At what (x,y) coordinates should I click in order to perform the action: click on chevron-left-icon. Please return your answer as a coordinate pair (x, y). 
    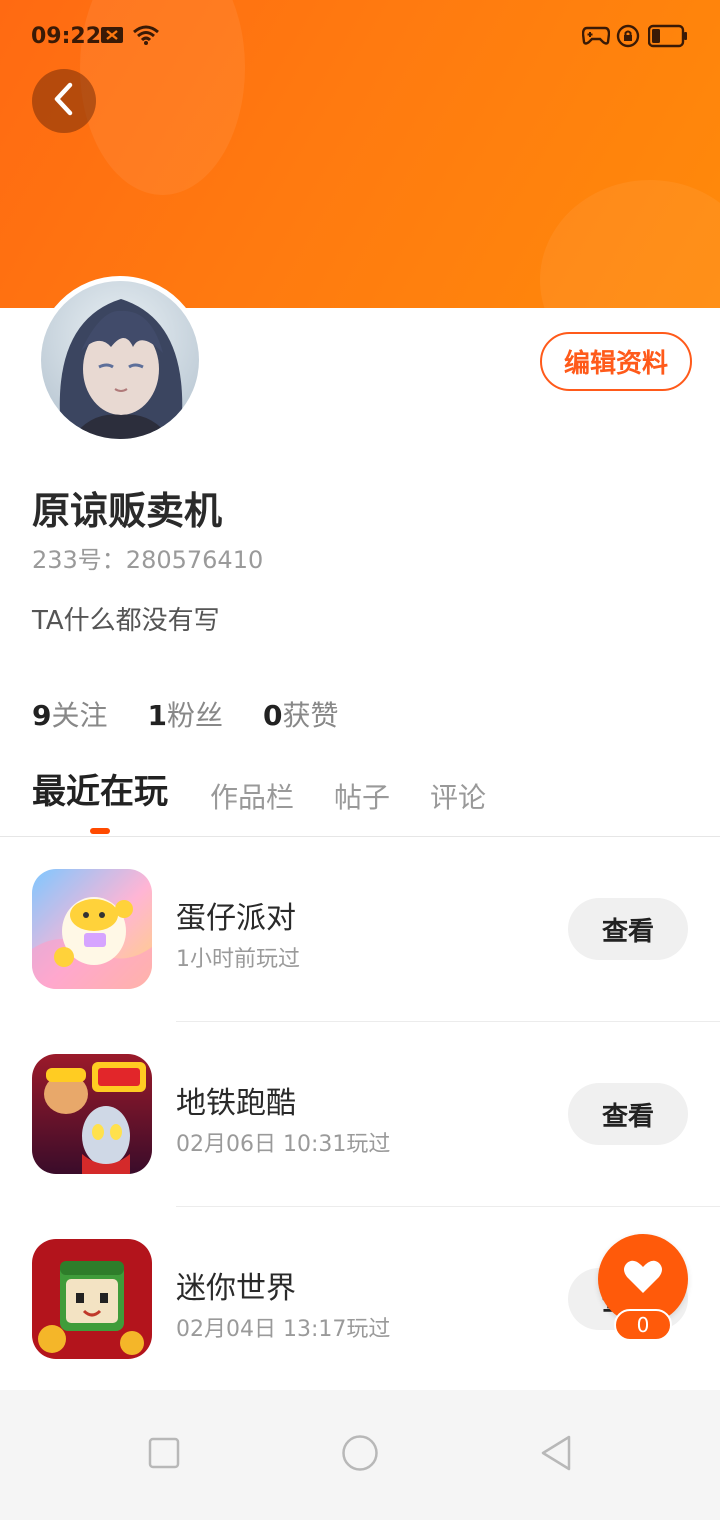
    Looking at the image, I should click on (64, 101).